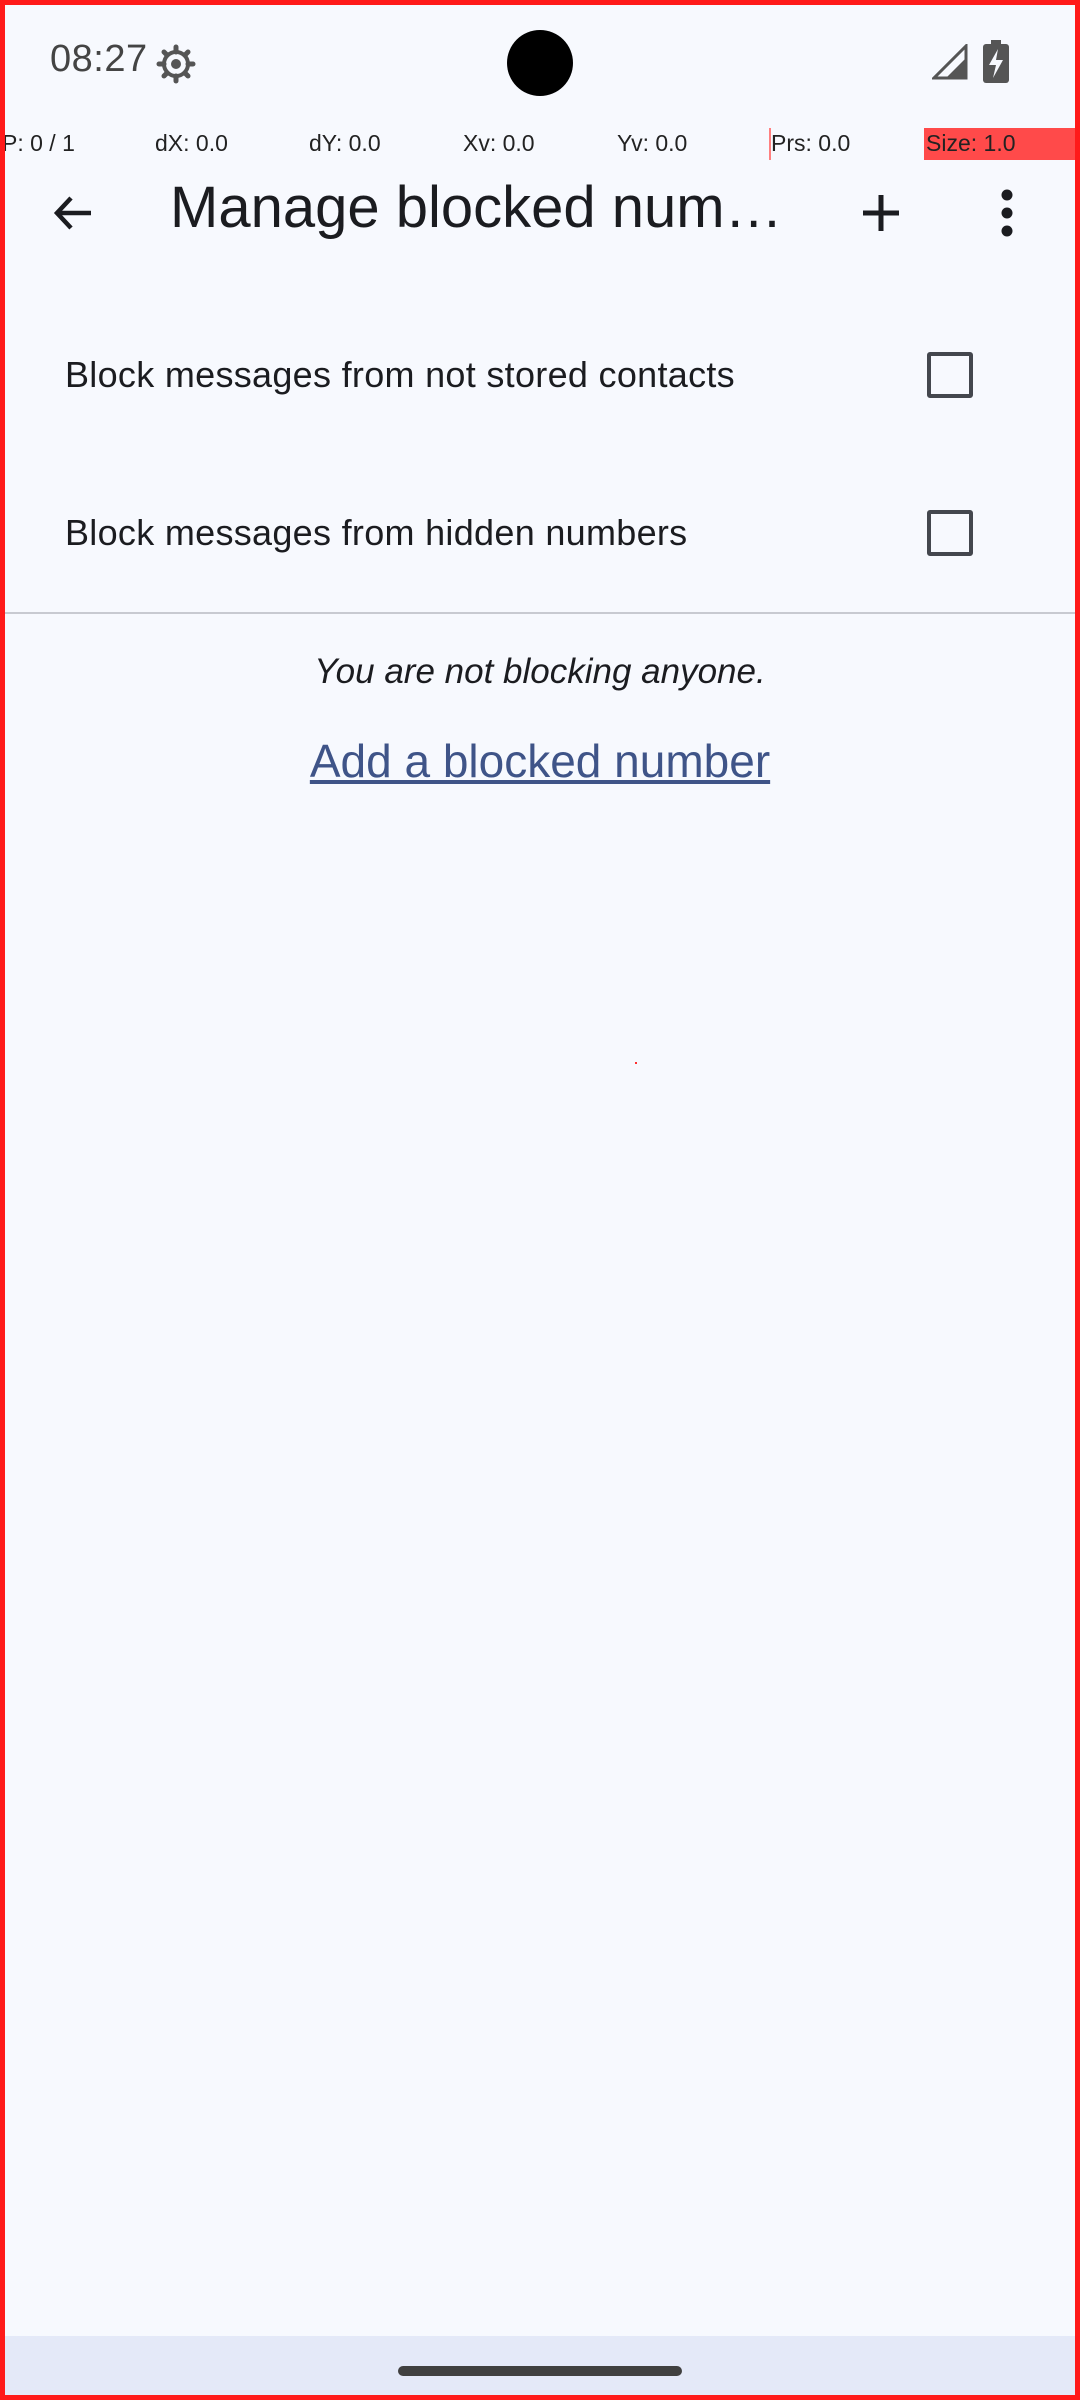 The image size is (1080, 2400). What do you see at coordinates (99, 59) in the screenshot?
I see `status-time: 08:27` at bounding box center [99, 59].